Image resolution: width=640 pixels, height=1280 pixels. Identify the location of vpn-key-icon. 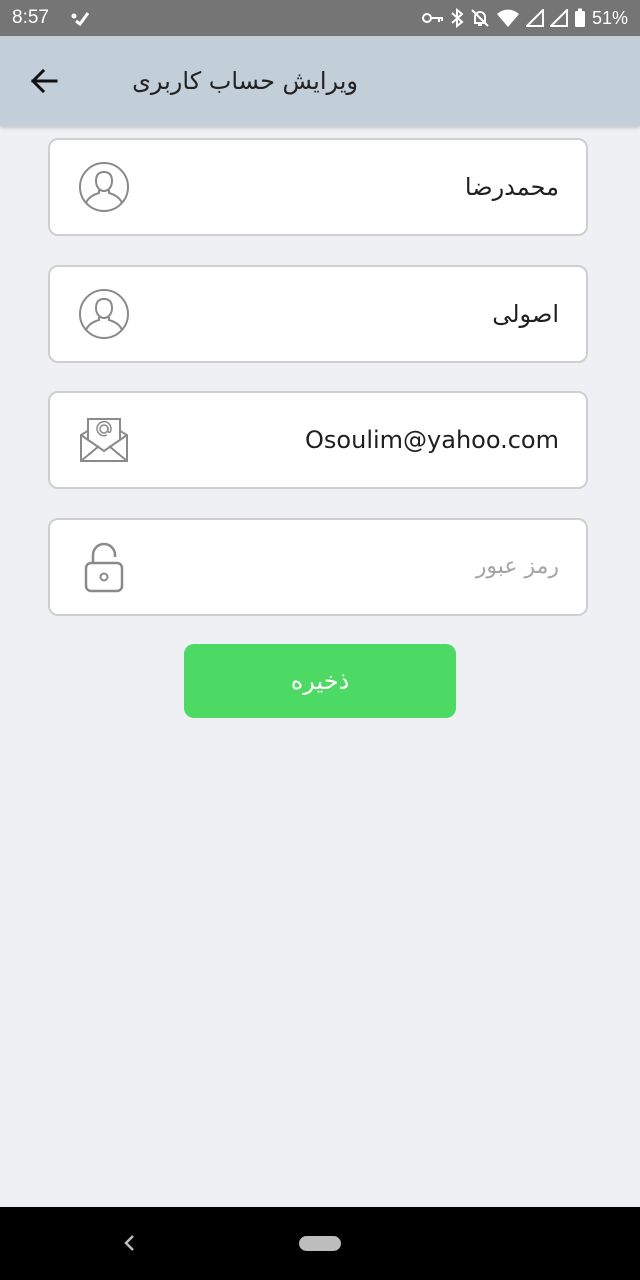
(432, 18).